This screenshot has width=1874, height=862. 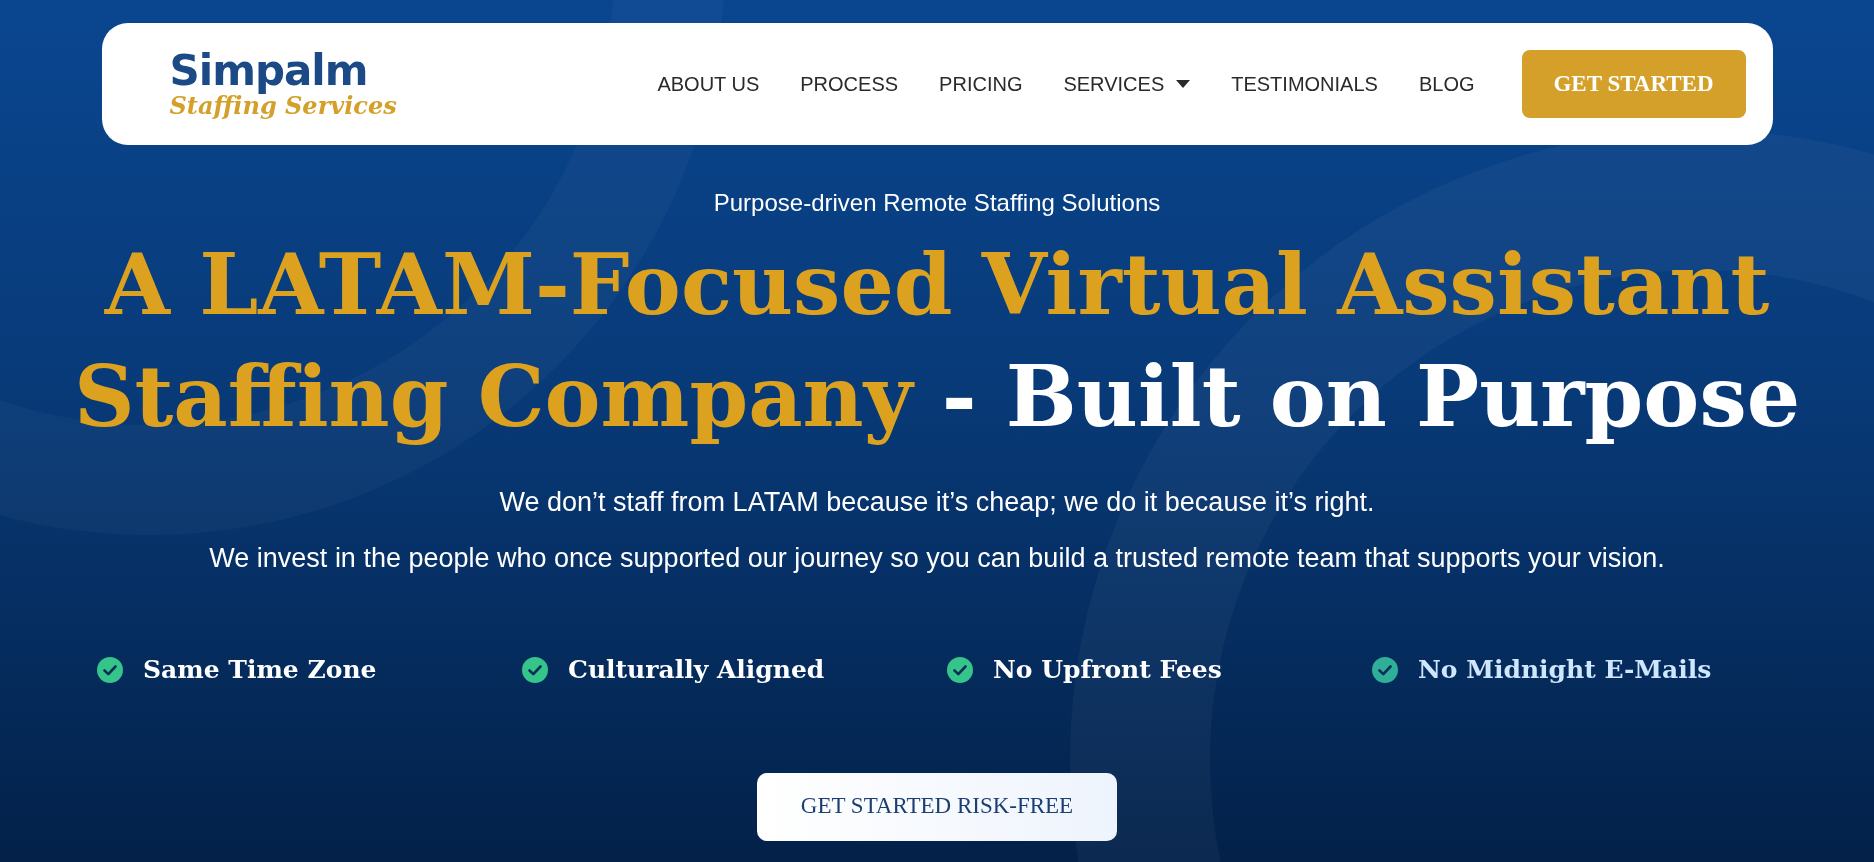 I want to click on caret-down-icon, so click(x=1183, y=84).